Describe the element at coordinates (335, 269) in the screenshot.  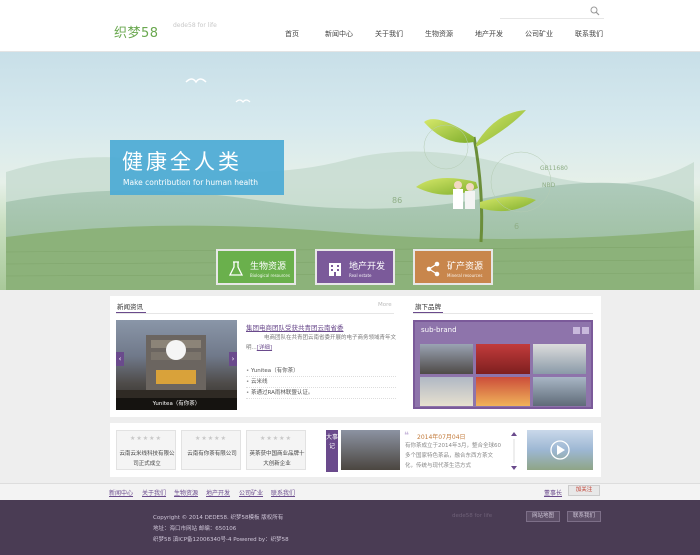
I see `building-icon` at that location.